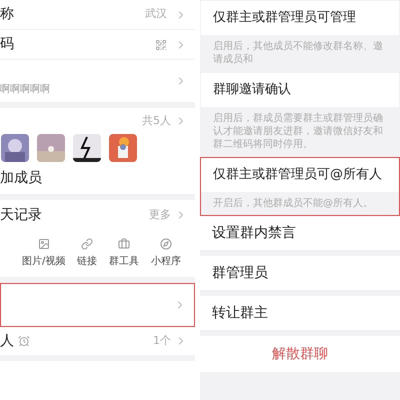  I want to click on setting-title: 群管理员, so click(240, 273).